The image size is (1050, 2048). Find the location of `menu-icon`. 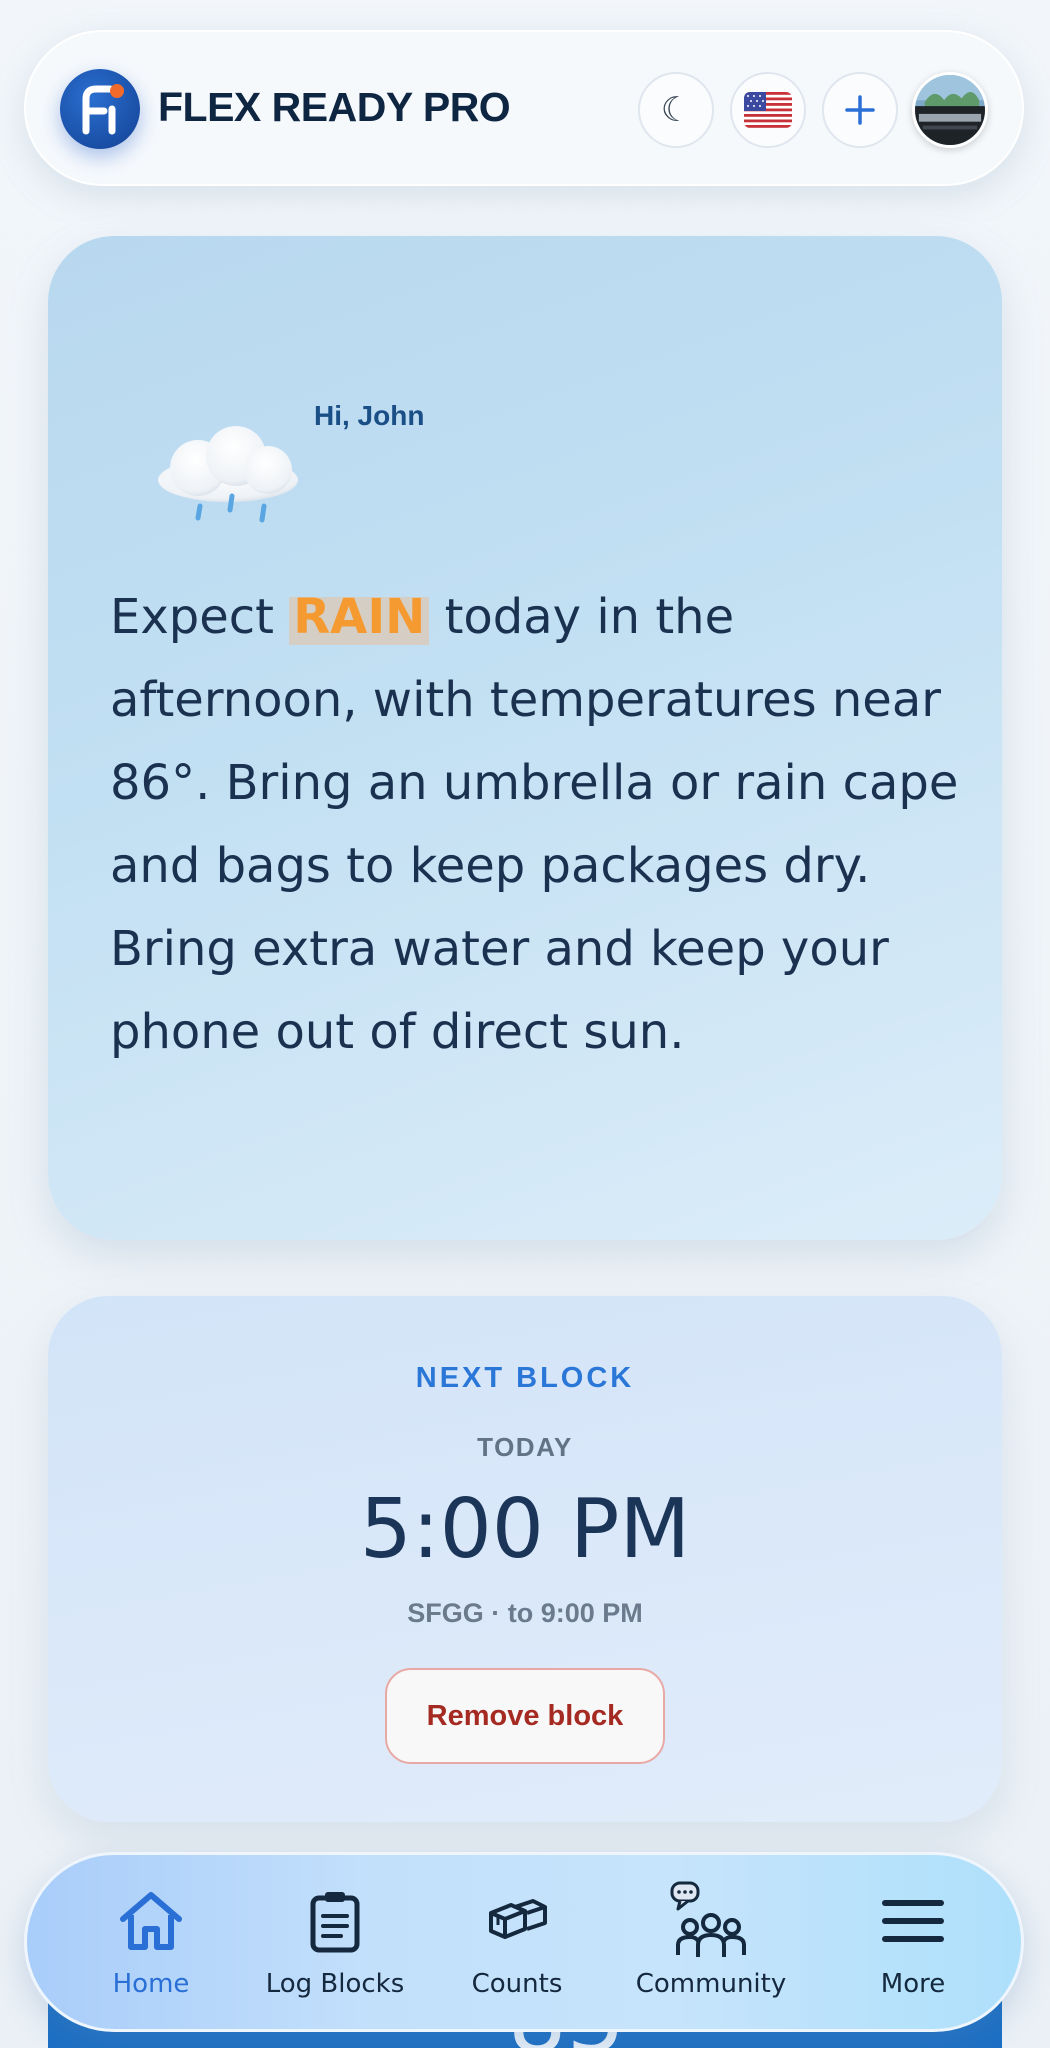

menu-icon is located at coordinates (913, 1921).